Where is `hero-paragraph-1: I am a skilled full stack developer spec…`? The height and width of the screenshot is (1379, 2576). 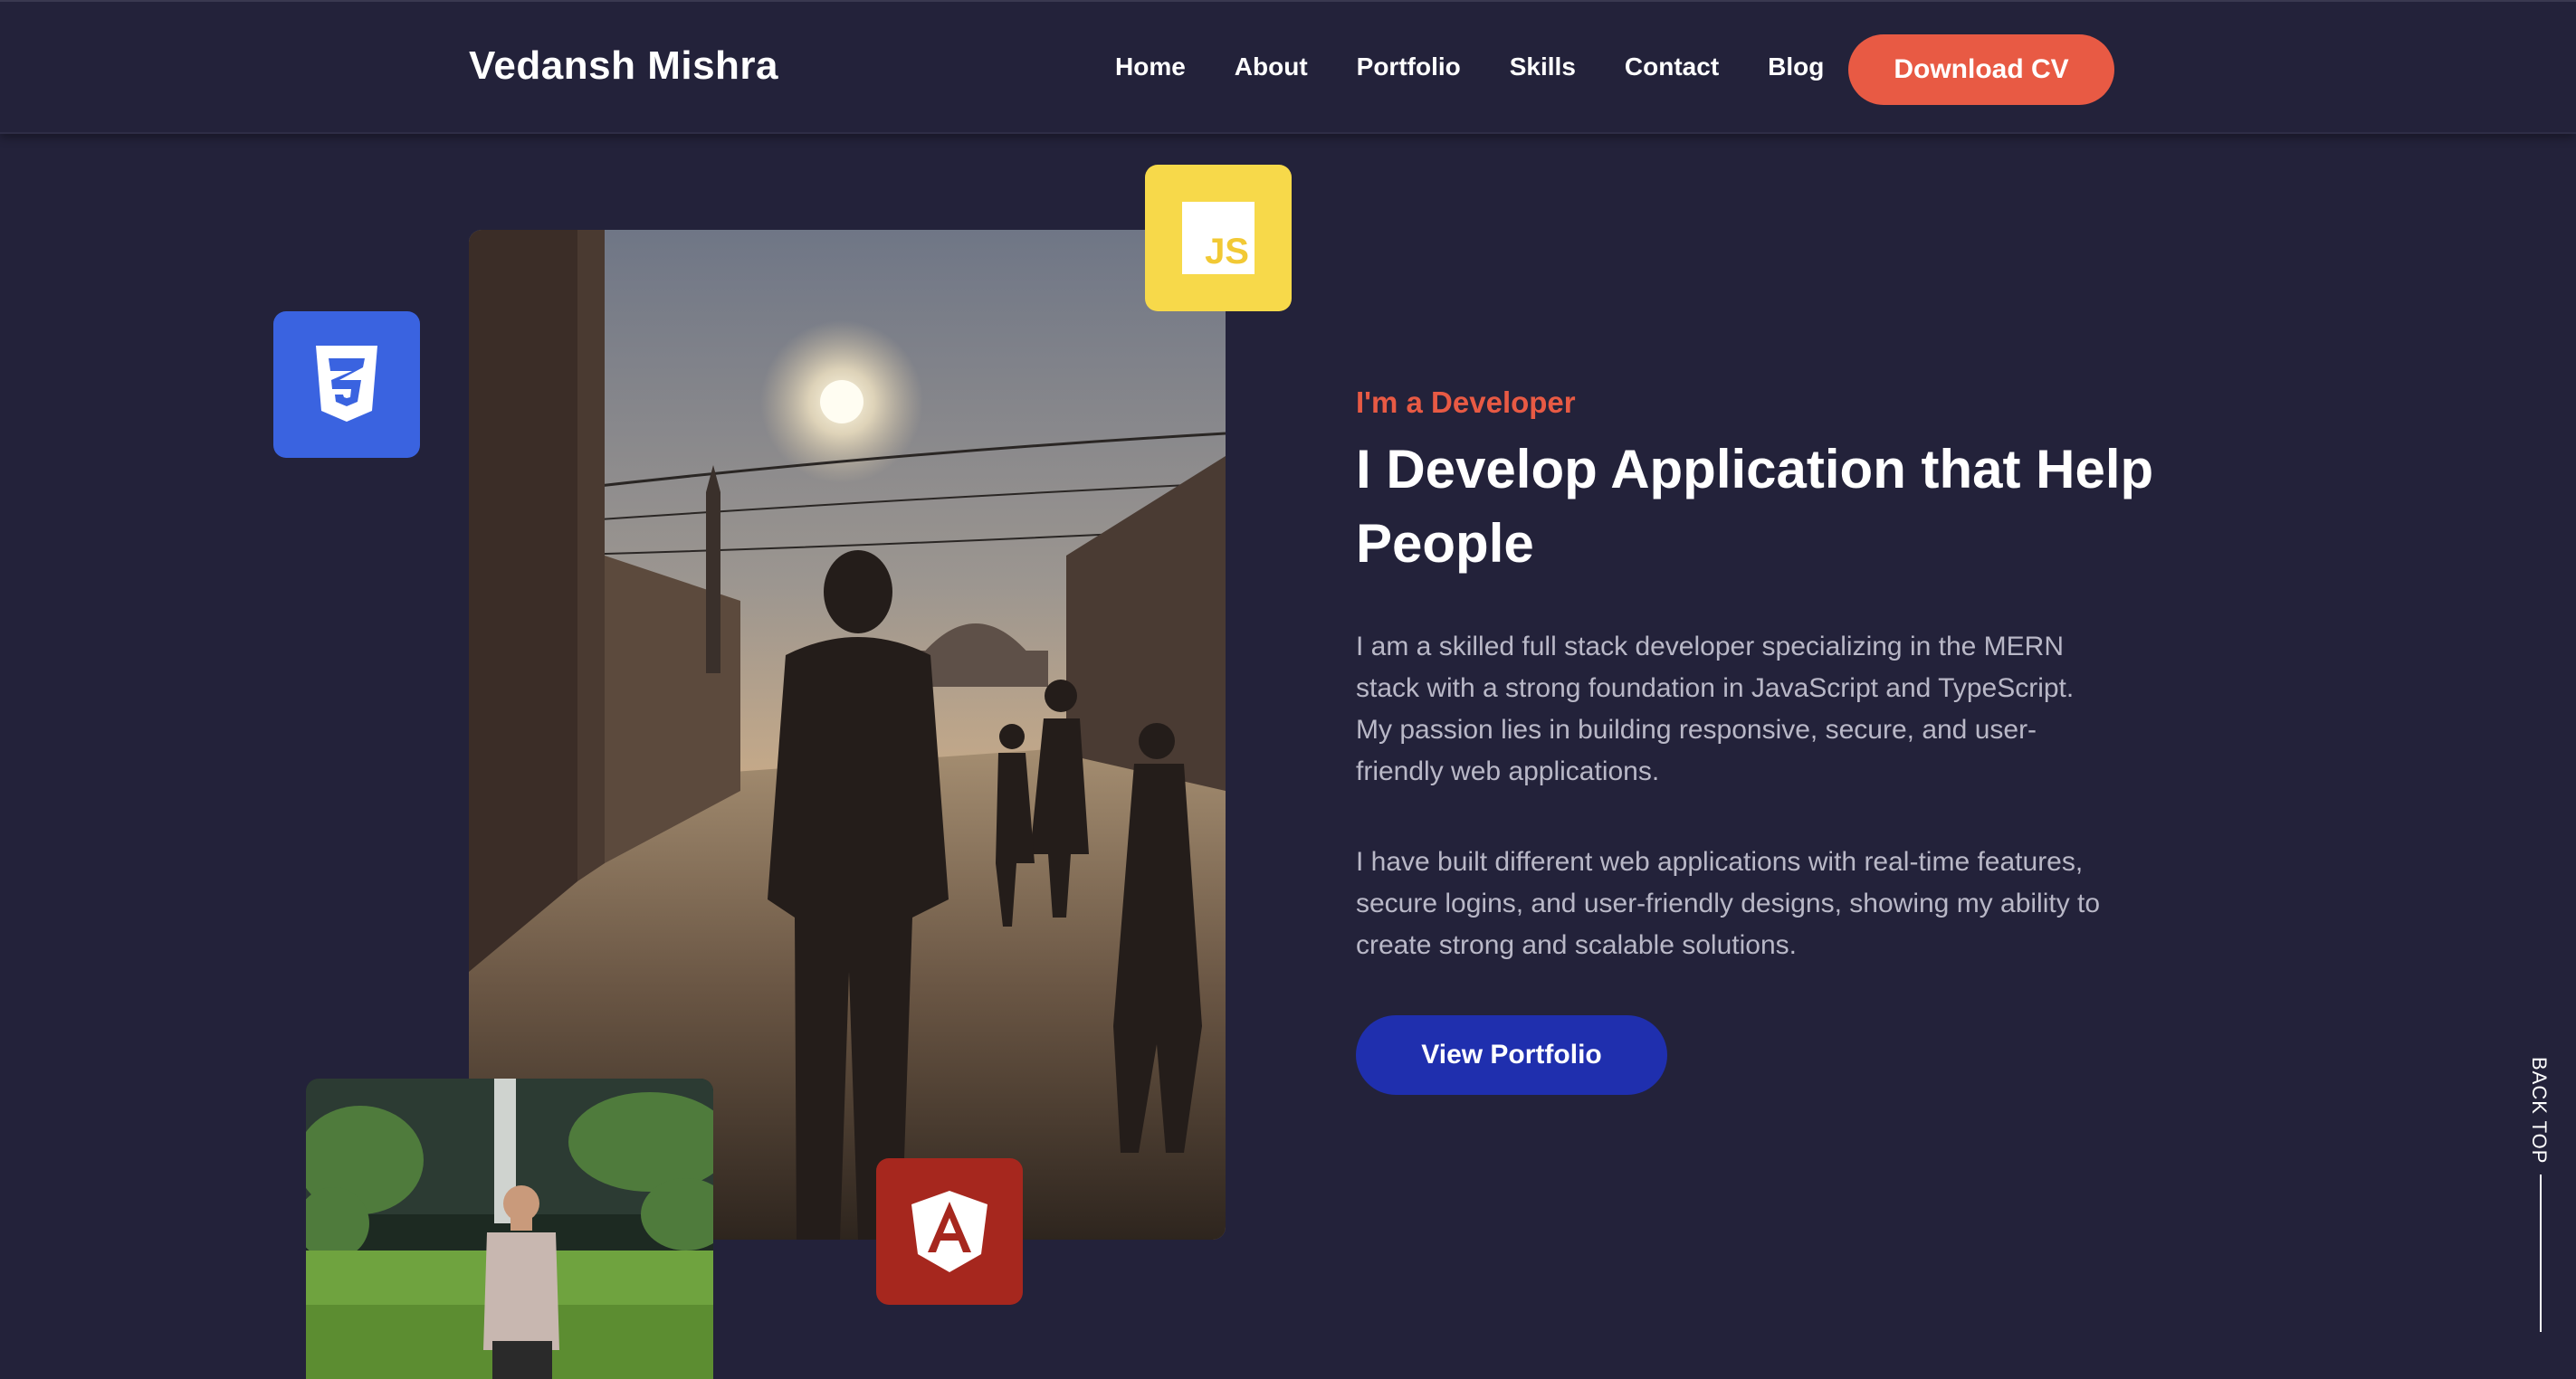 hero-paragraph-1: I am a skilled full stack developer spec… is located at coordinates (1715, 709).